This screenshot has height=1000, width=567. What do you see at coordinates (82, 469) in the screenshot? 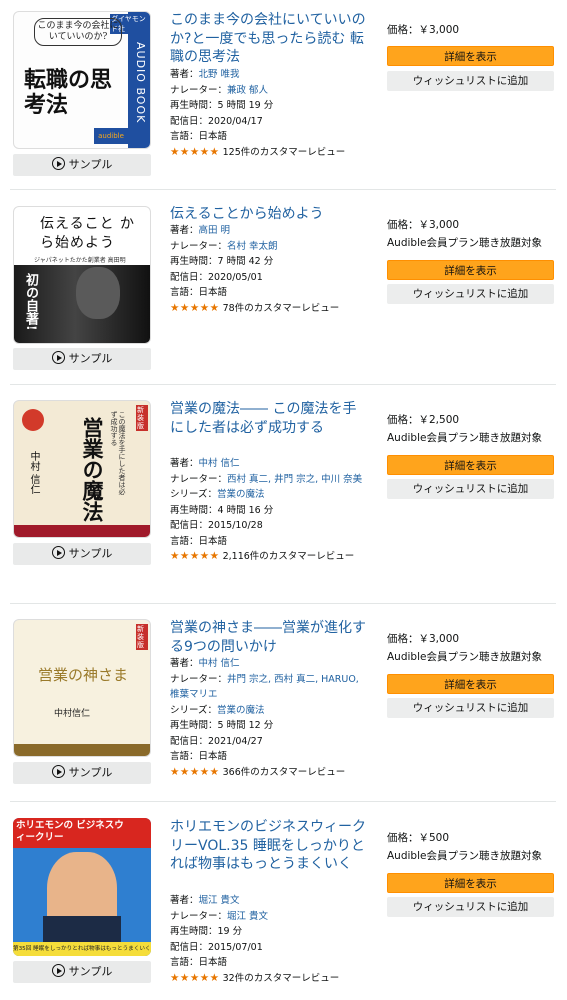
I see `book-cover: 新装版 営業の魔法 この魔法を手にした者は必ず成功する 中村 信仁` at bounding box center [82, 469].